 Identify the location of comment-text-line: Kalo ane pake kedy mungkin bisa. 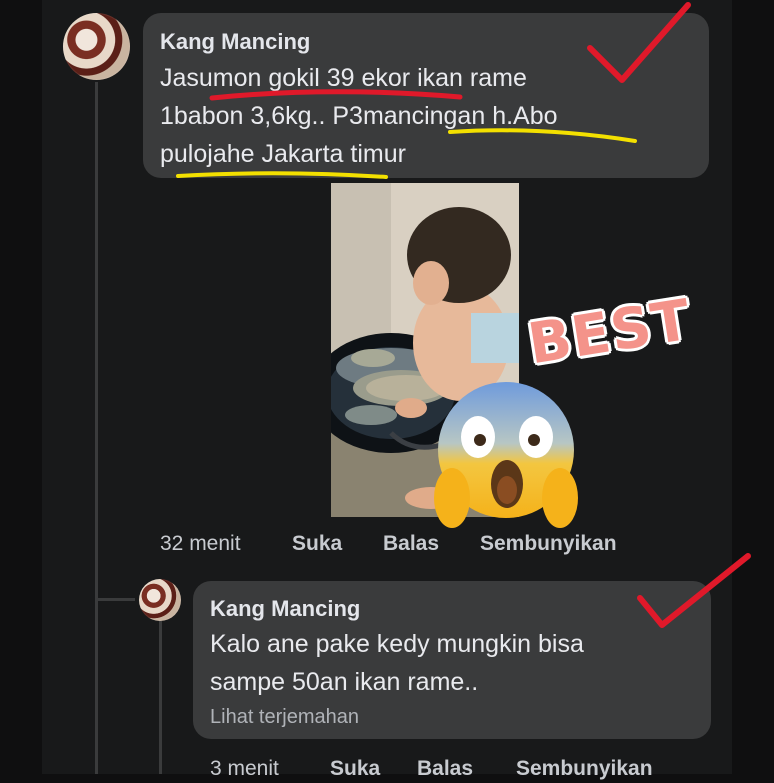
(397, 644).